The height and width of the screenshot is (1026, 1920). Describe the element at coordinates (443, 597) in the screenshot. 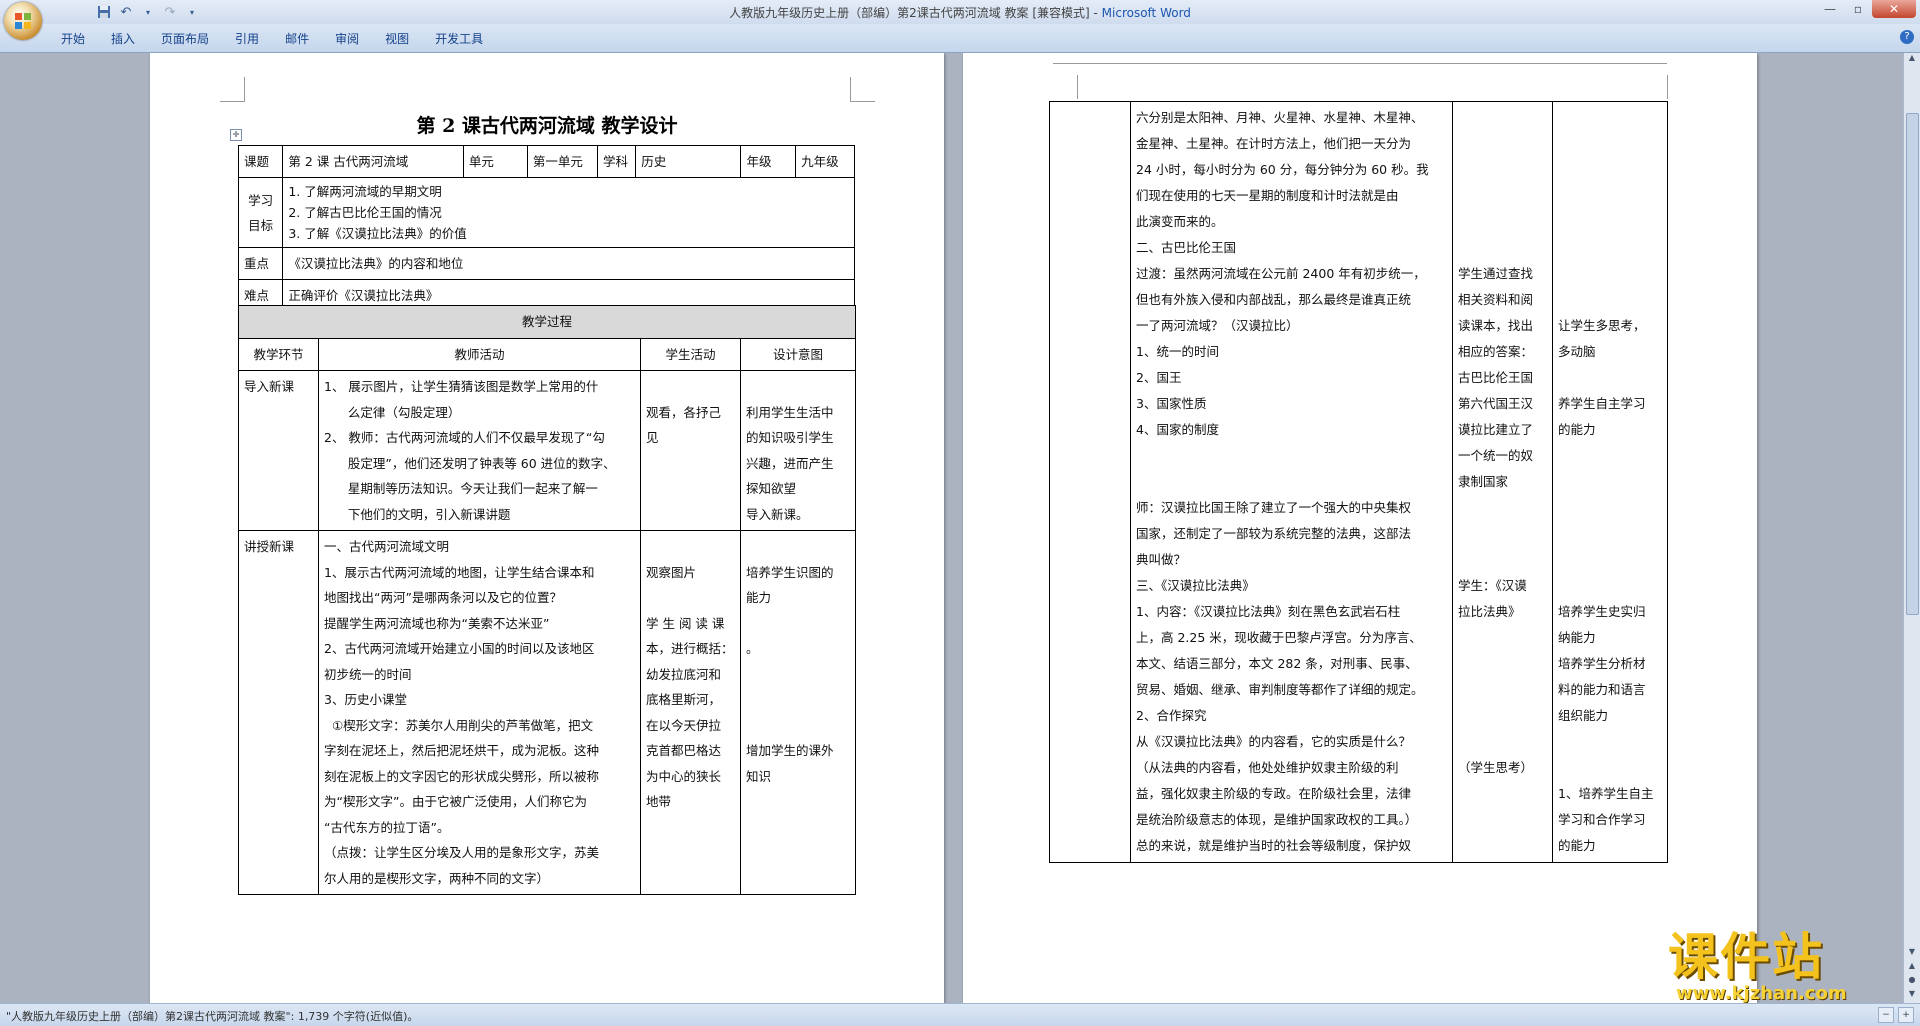

I see `text-line: 地图找出“两河”是哪两条河以及它的位置？` at that location.